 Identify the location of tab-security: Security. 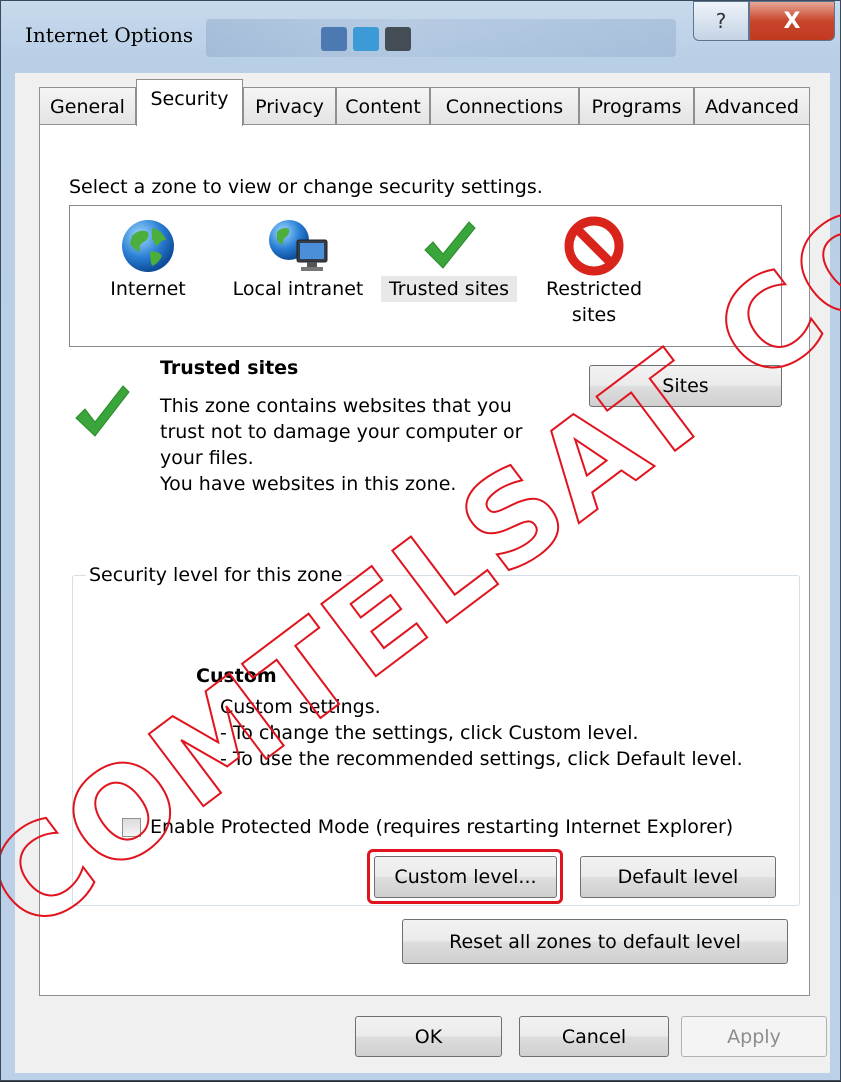
(189, 102).